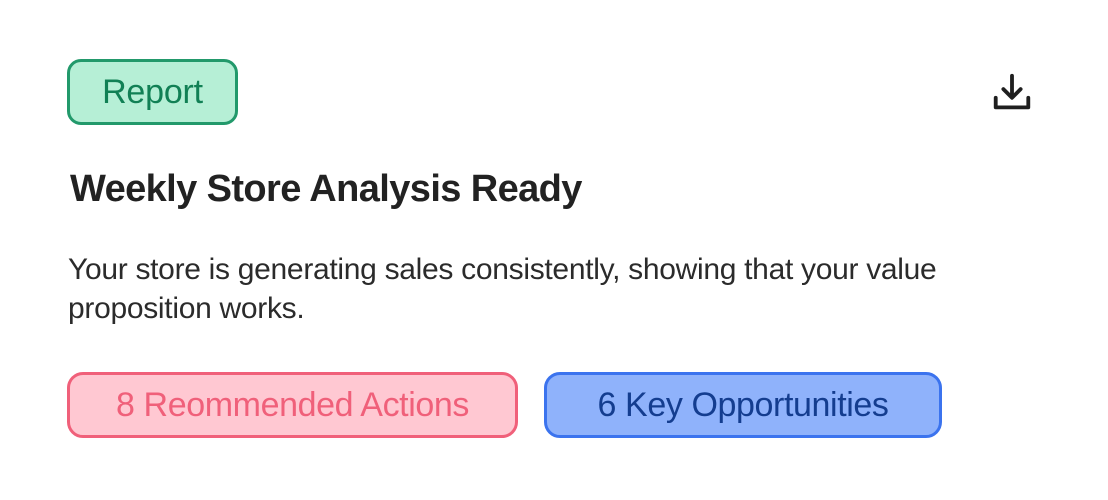  Describe the element at coordinates (326, 189) in the screenshot. I see `card-title: Weekly Store Analysis Ready` at that location.